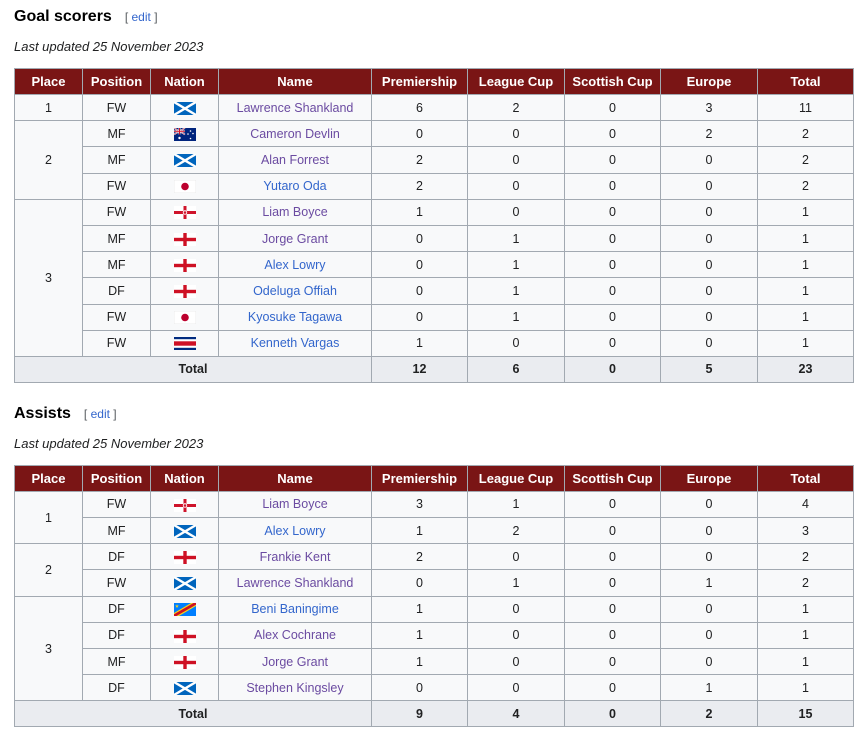 Image resolution: width=864 pixels, height=750 pixels. What do you see at coordinates (612, 714) in the screenshot?
I see `total-sc-cell: 0` at bounding box center [612, 714].